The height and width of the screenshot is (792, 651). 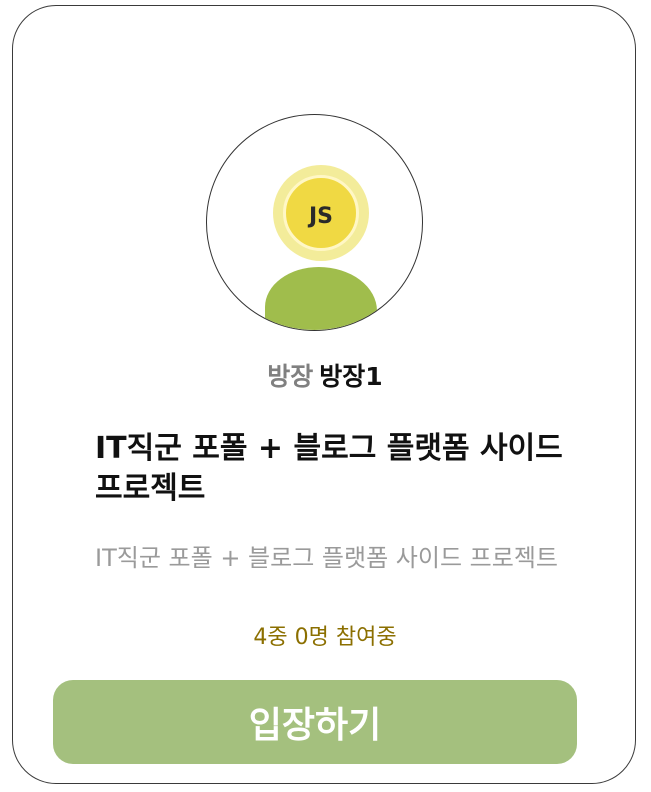 I want to click on owner-avatar: JS, so click(x=314, y=222).